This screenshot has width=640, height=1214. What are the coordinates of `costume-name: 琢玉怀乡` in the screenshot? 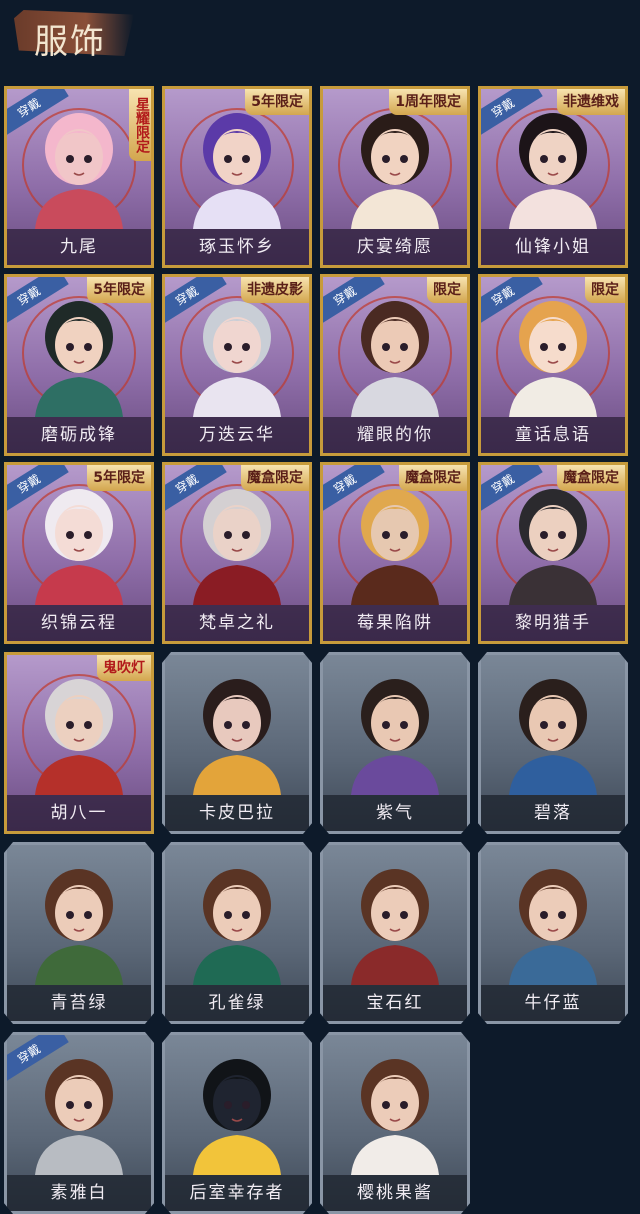 It's located at (237, 247).